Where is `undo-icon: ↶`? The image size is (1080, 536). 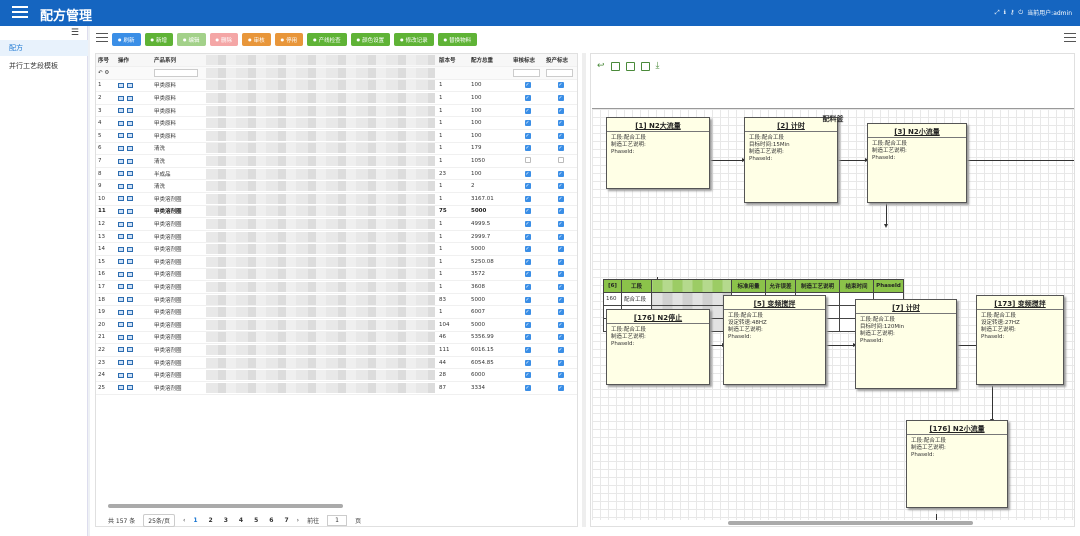
undo-icon: ↶ is located at coordinates (100, 73).